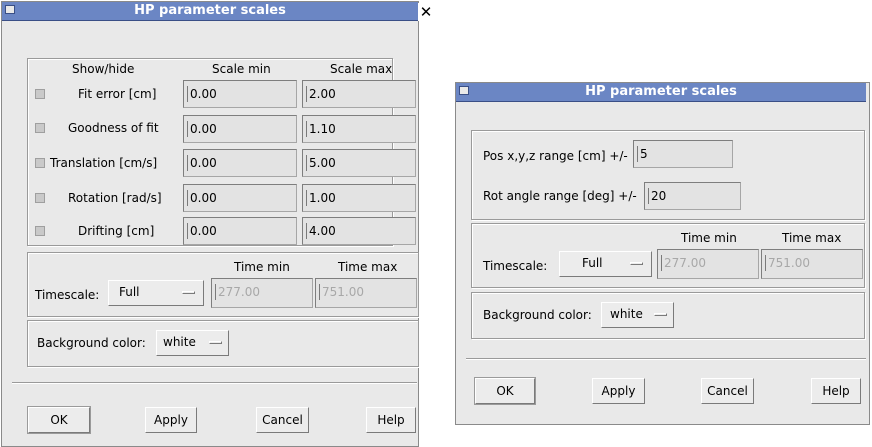  I want to click on rotation-max-value: 1.00, so click(322, 198).